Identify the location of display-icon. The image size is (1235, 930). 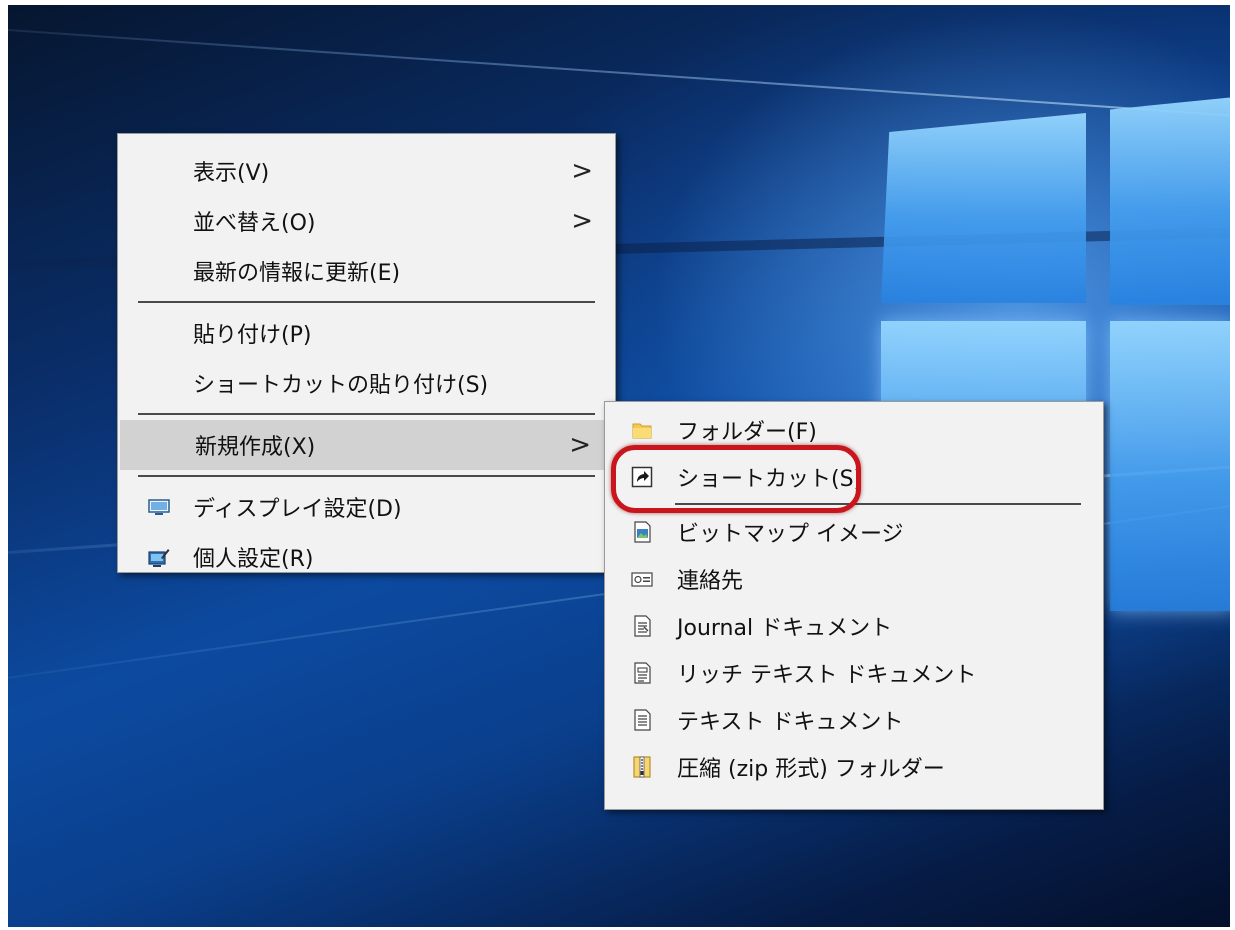
(159, 507).